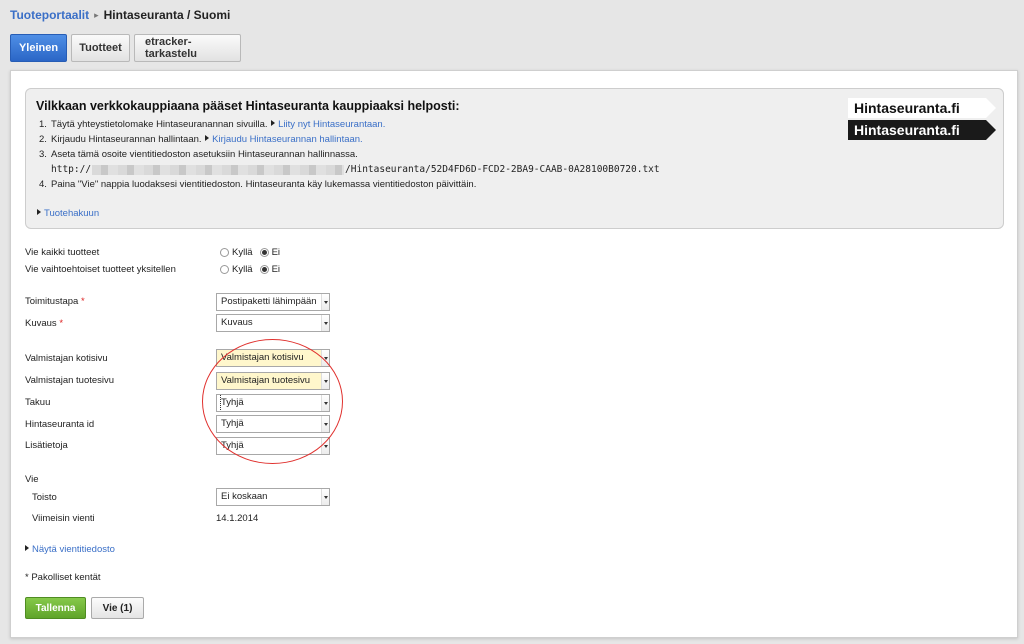 The image size is (1024, 644). I want to click on manufacturer-product-value: Valmistajan tuotesivu, so click(266, 380).